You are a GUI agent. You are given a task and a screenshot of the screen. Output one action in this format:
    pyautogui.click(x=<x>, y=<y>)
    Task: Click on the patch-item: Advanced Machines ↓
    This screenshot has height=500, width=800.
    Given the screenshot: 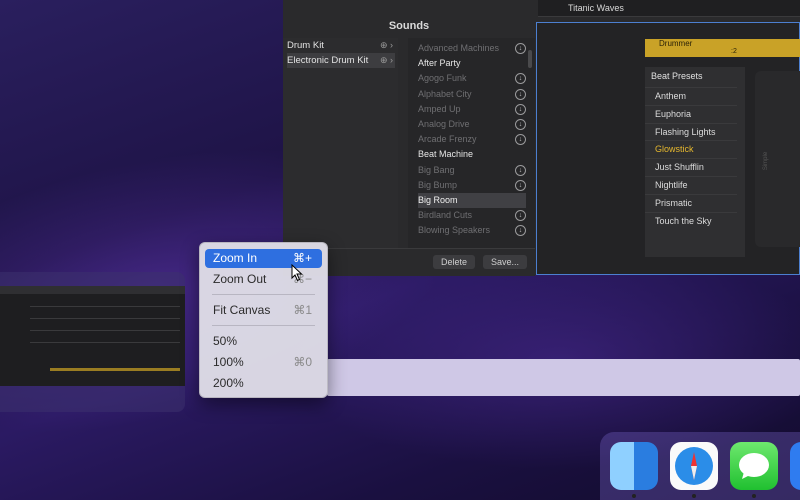 What is the action you would take?
    pyautogui.click(x=472, y=48)
    